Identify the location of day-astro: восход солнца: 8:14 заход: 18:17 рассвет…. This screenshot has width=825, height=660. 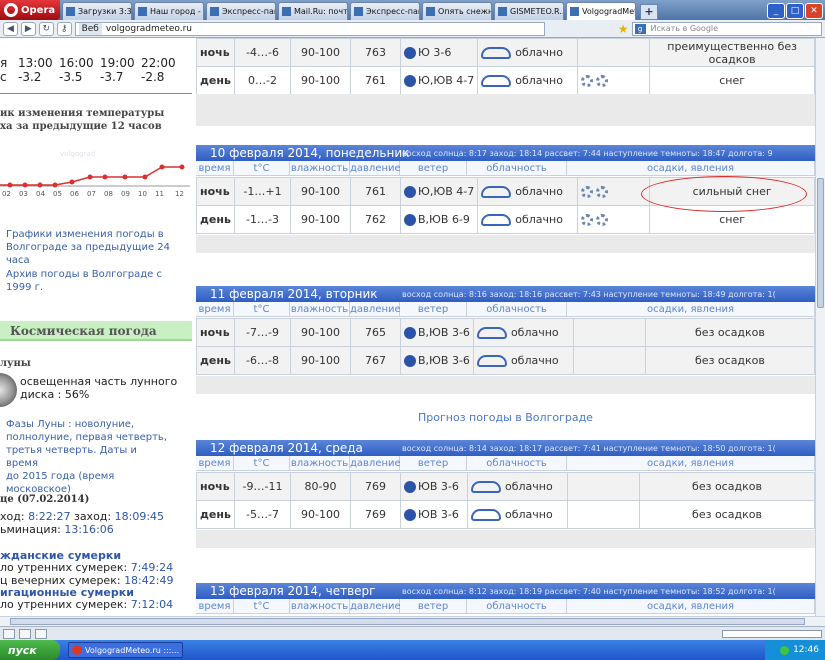
(589, 448).